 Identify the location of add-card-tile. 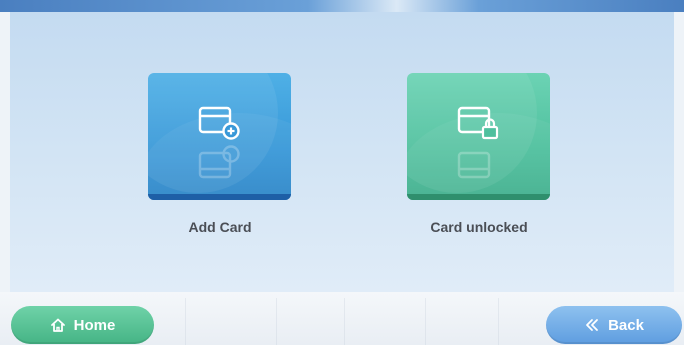
(219, 136).